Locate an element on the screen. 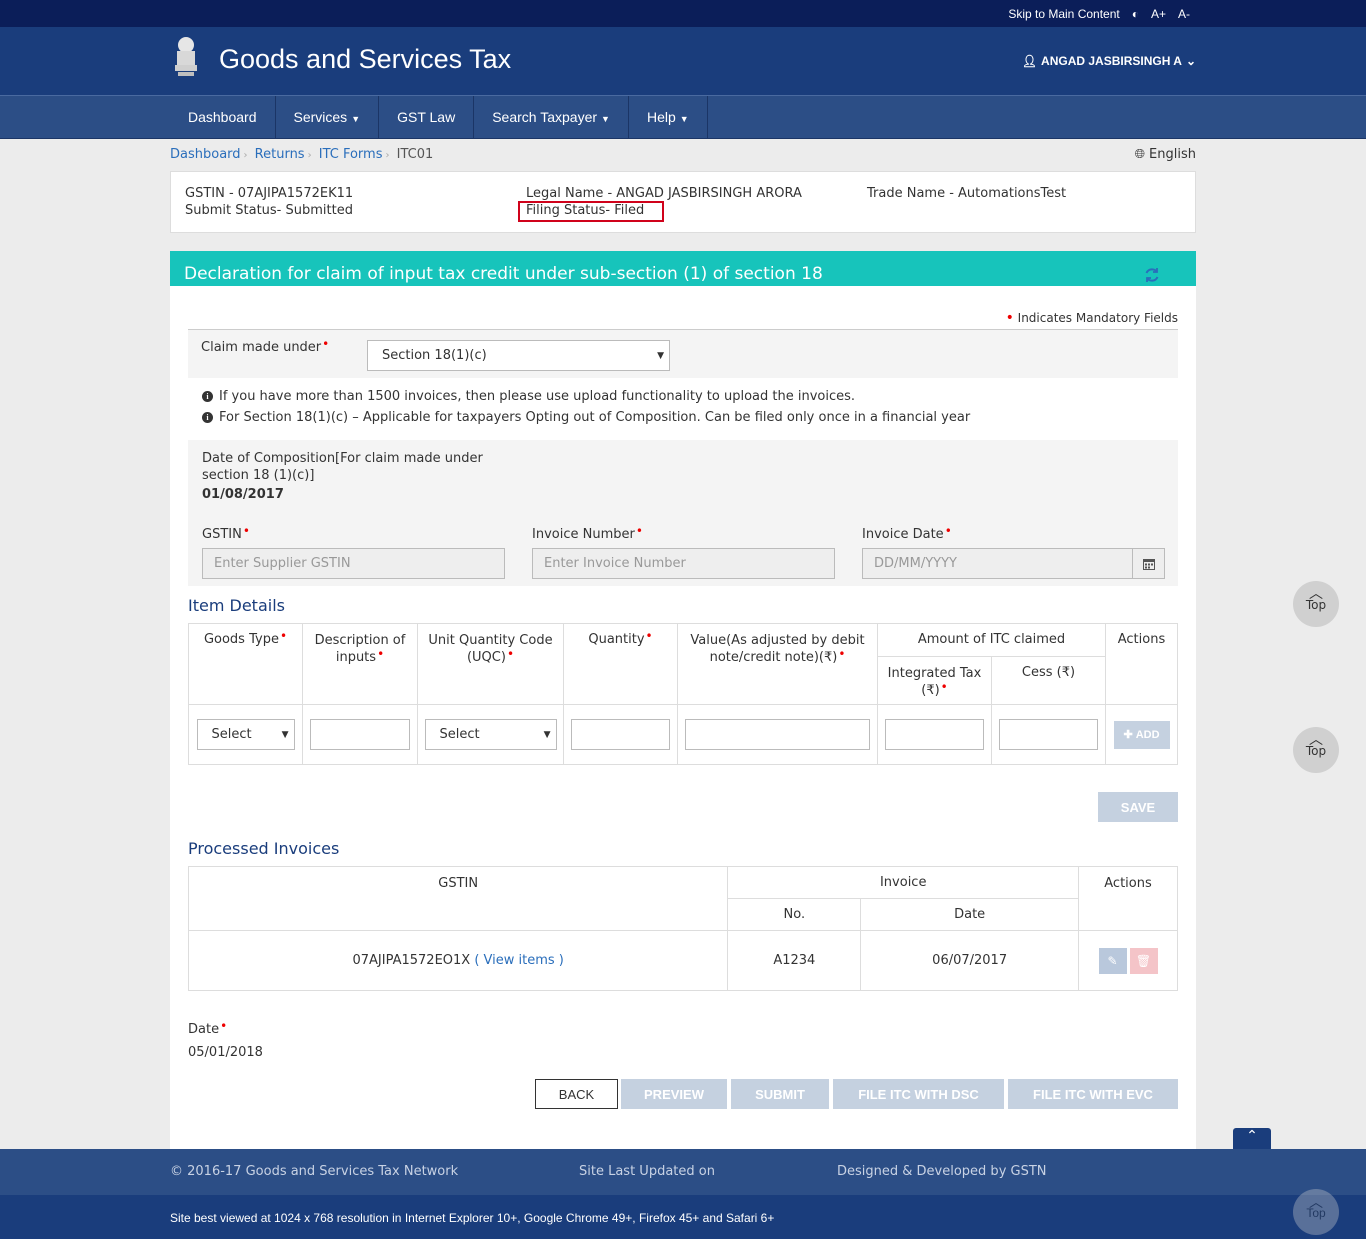 Image resolution: width=1366 pixels, height=1239 pixels. uqc-select: Select ▼ is located at coordinates (490, 734).